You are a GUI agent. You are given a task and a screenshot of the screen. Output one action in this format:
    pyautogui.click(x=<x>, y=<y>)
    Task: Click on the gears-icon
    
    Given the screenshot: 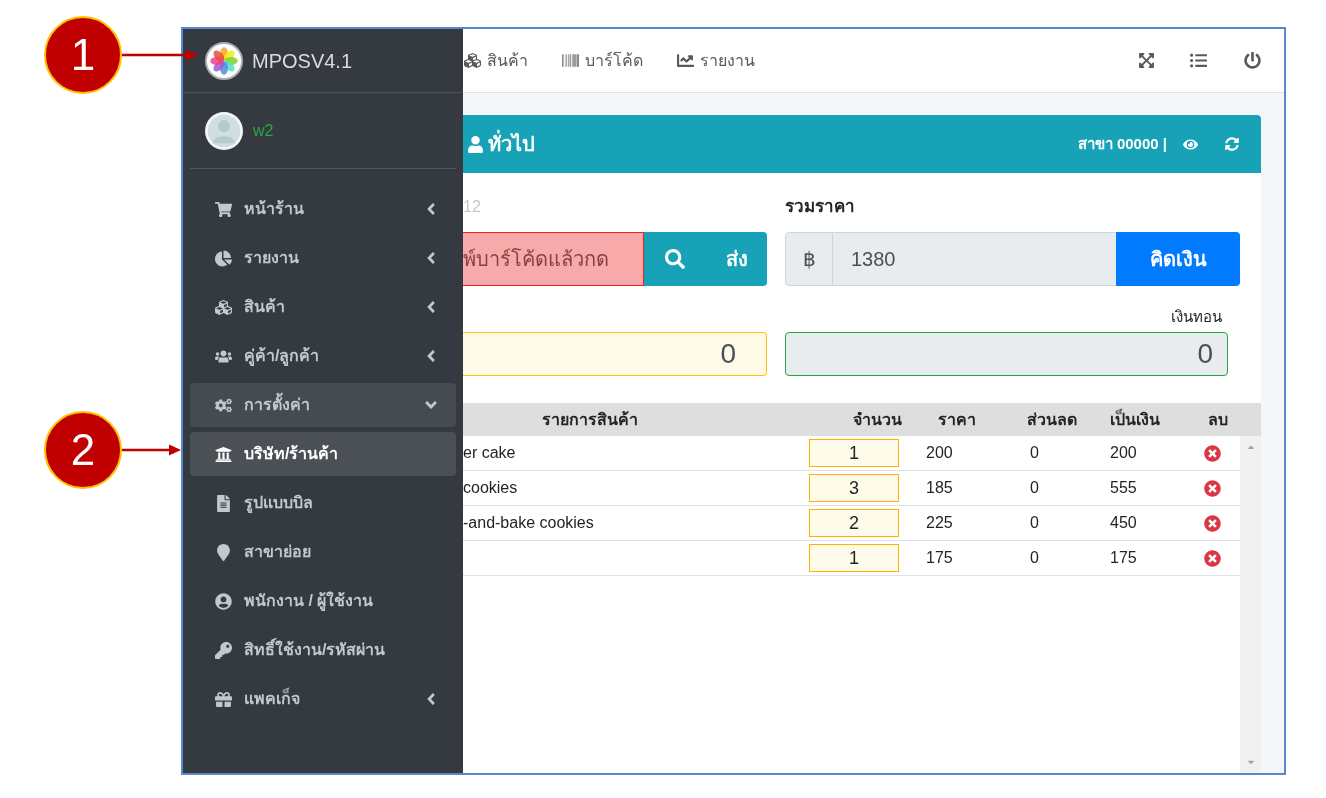 What is the action you would take?
    pyautogui.click(x=223, y=405)
    